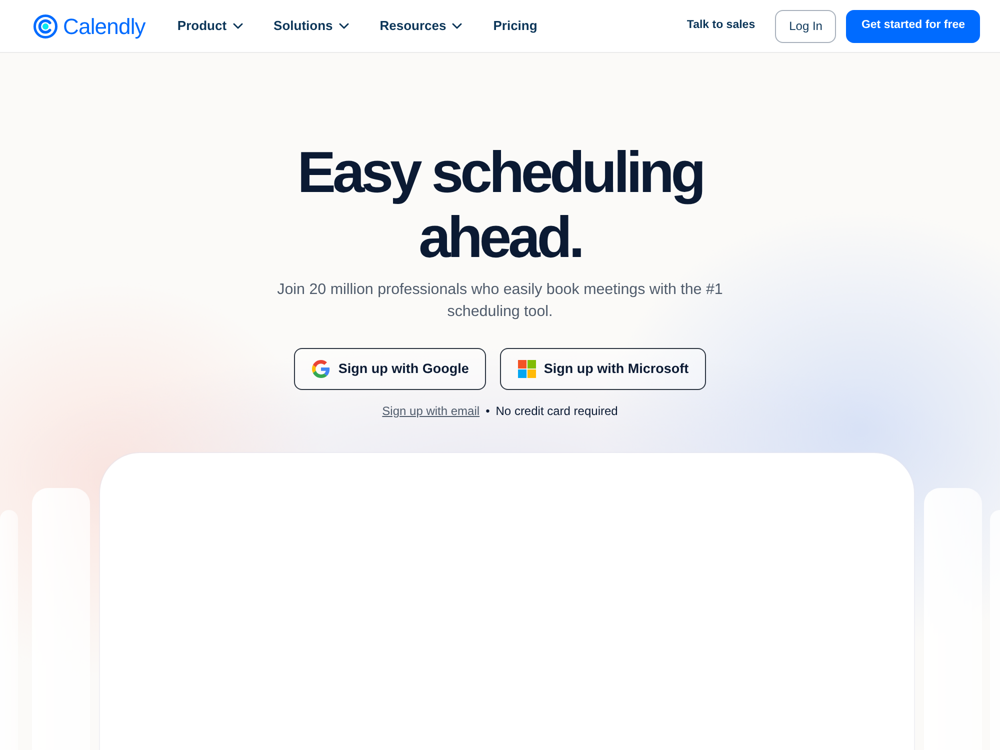  I want to click on hero-subtitle: Join 20 million professionals who easily book meetings with the #1 scheduling tool., so click(500, 301).